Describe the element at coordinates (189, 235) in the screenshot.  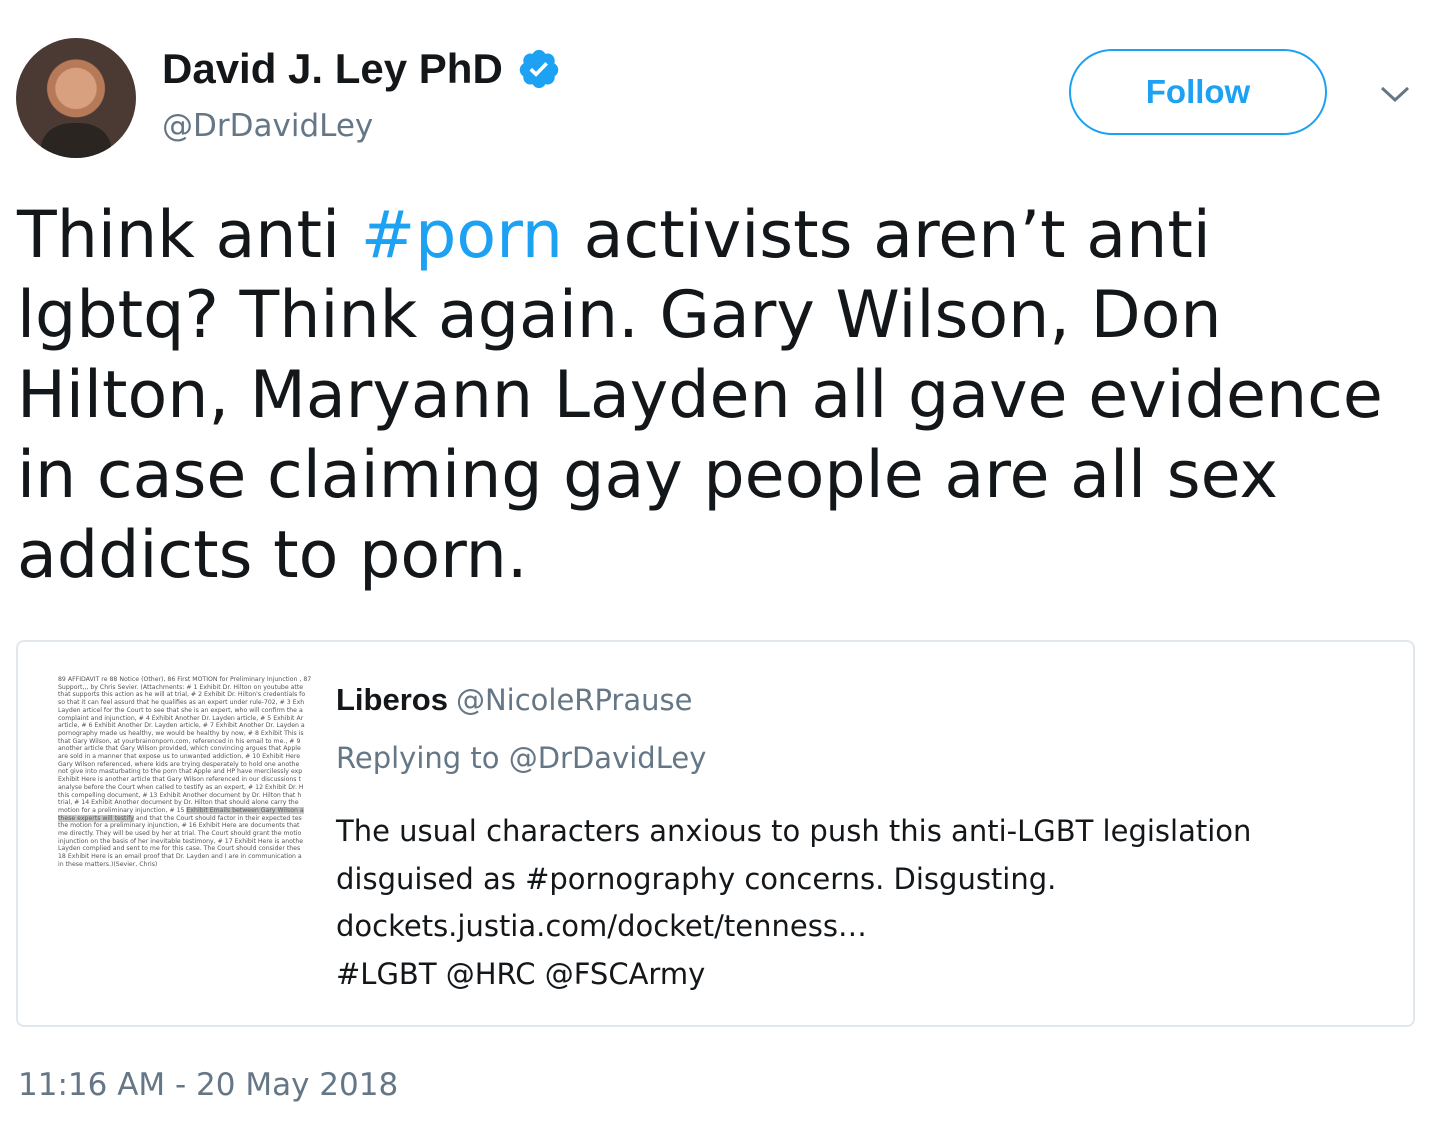
I see `tweet-text-start: Think anti` at that location.